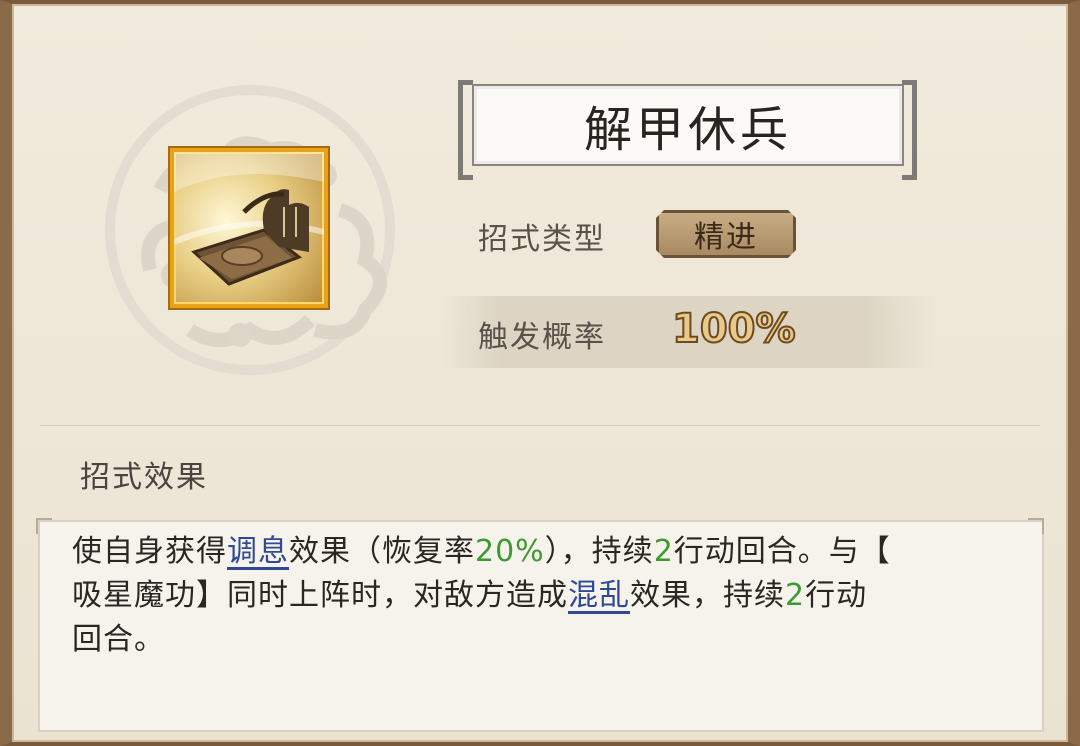  What do you see at coordinates (909, 130) in the screenshot?
I see `title-bracket-right` at bounding box center [909, 130].